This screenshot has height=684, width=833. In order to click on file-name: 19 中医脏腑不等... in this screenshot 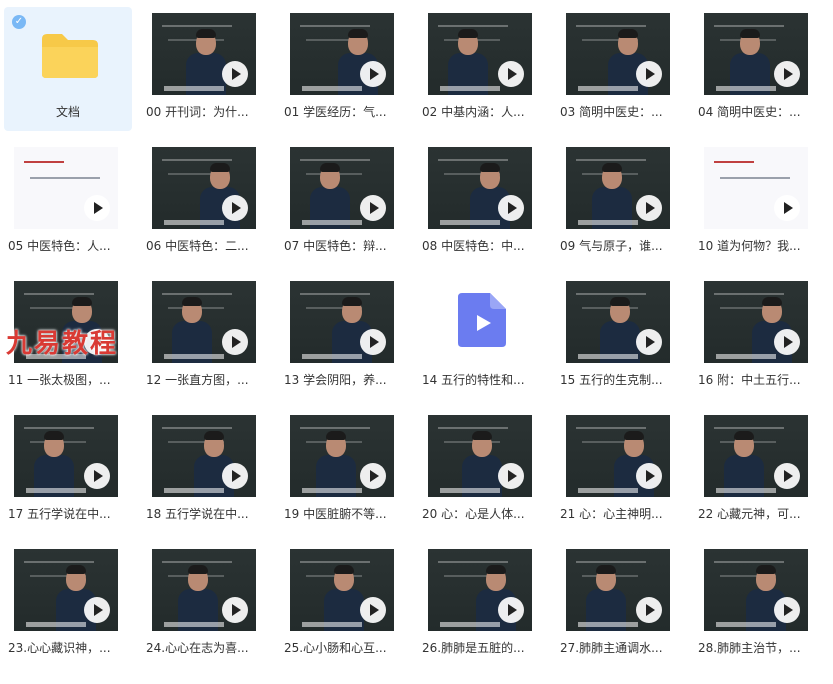, I will do `click(335, 514)`.